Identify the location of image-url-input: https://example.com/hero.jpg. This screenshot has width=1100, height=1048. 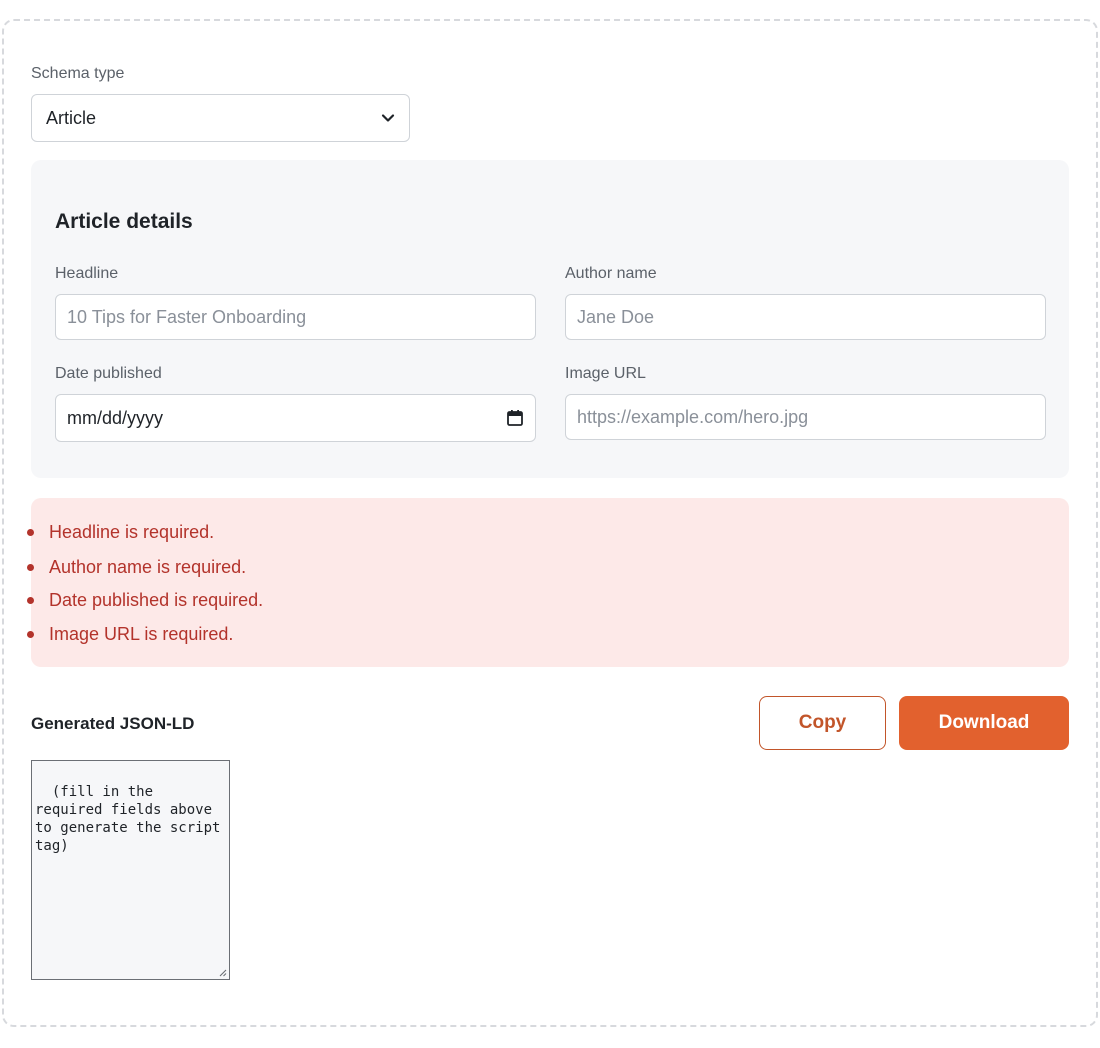
(805, 417).